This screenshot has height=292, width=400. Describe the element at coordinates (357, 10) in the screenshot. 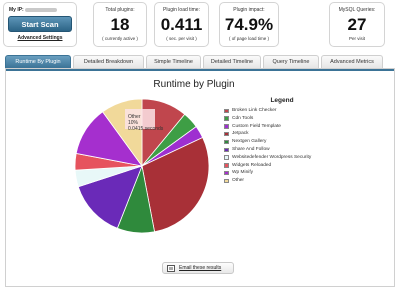

I see `stat-title: MySQL Queries:` at that location.